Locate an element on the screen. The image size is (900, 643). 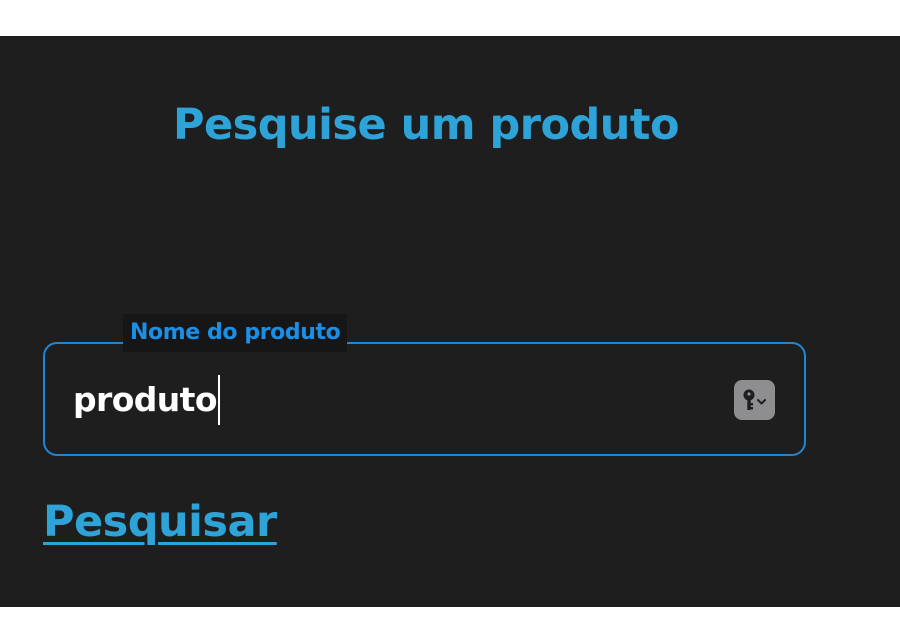
search-link: Pesquisar is located at coordinates (160, 522).